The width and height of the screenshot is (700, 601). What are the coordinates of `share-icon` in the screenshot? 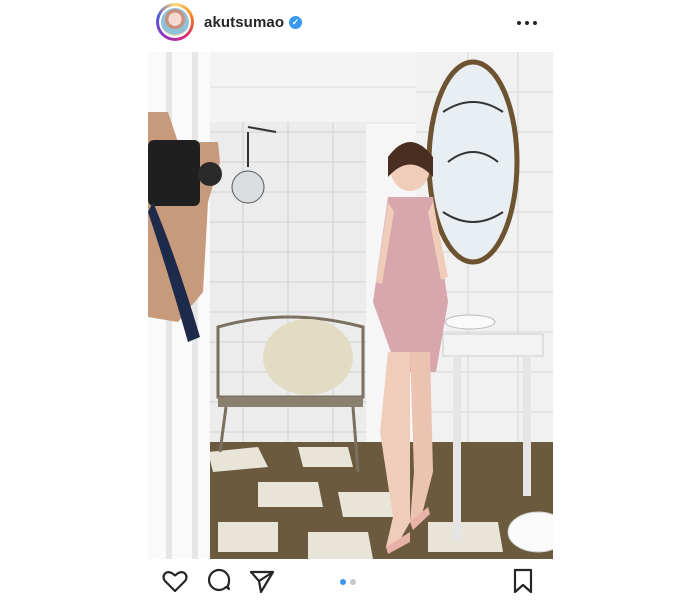 It's located at (262, 581).